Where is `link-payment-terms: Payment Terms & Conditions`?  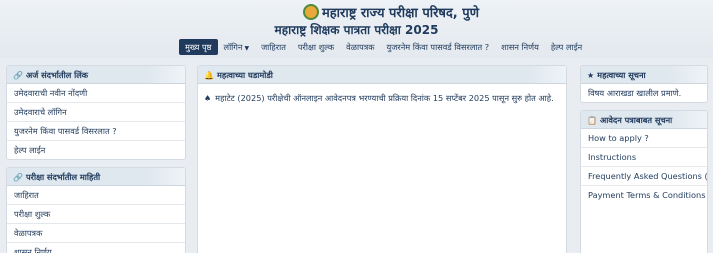
link-payment-terms: Payment Terms & Conditions is located at coordinates (644, 195).